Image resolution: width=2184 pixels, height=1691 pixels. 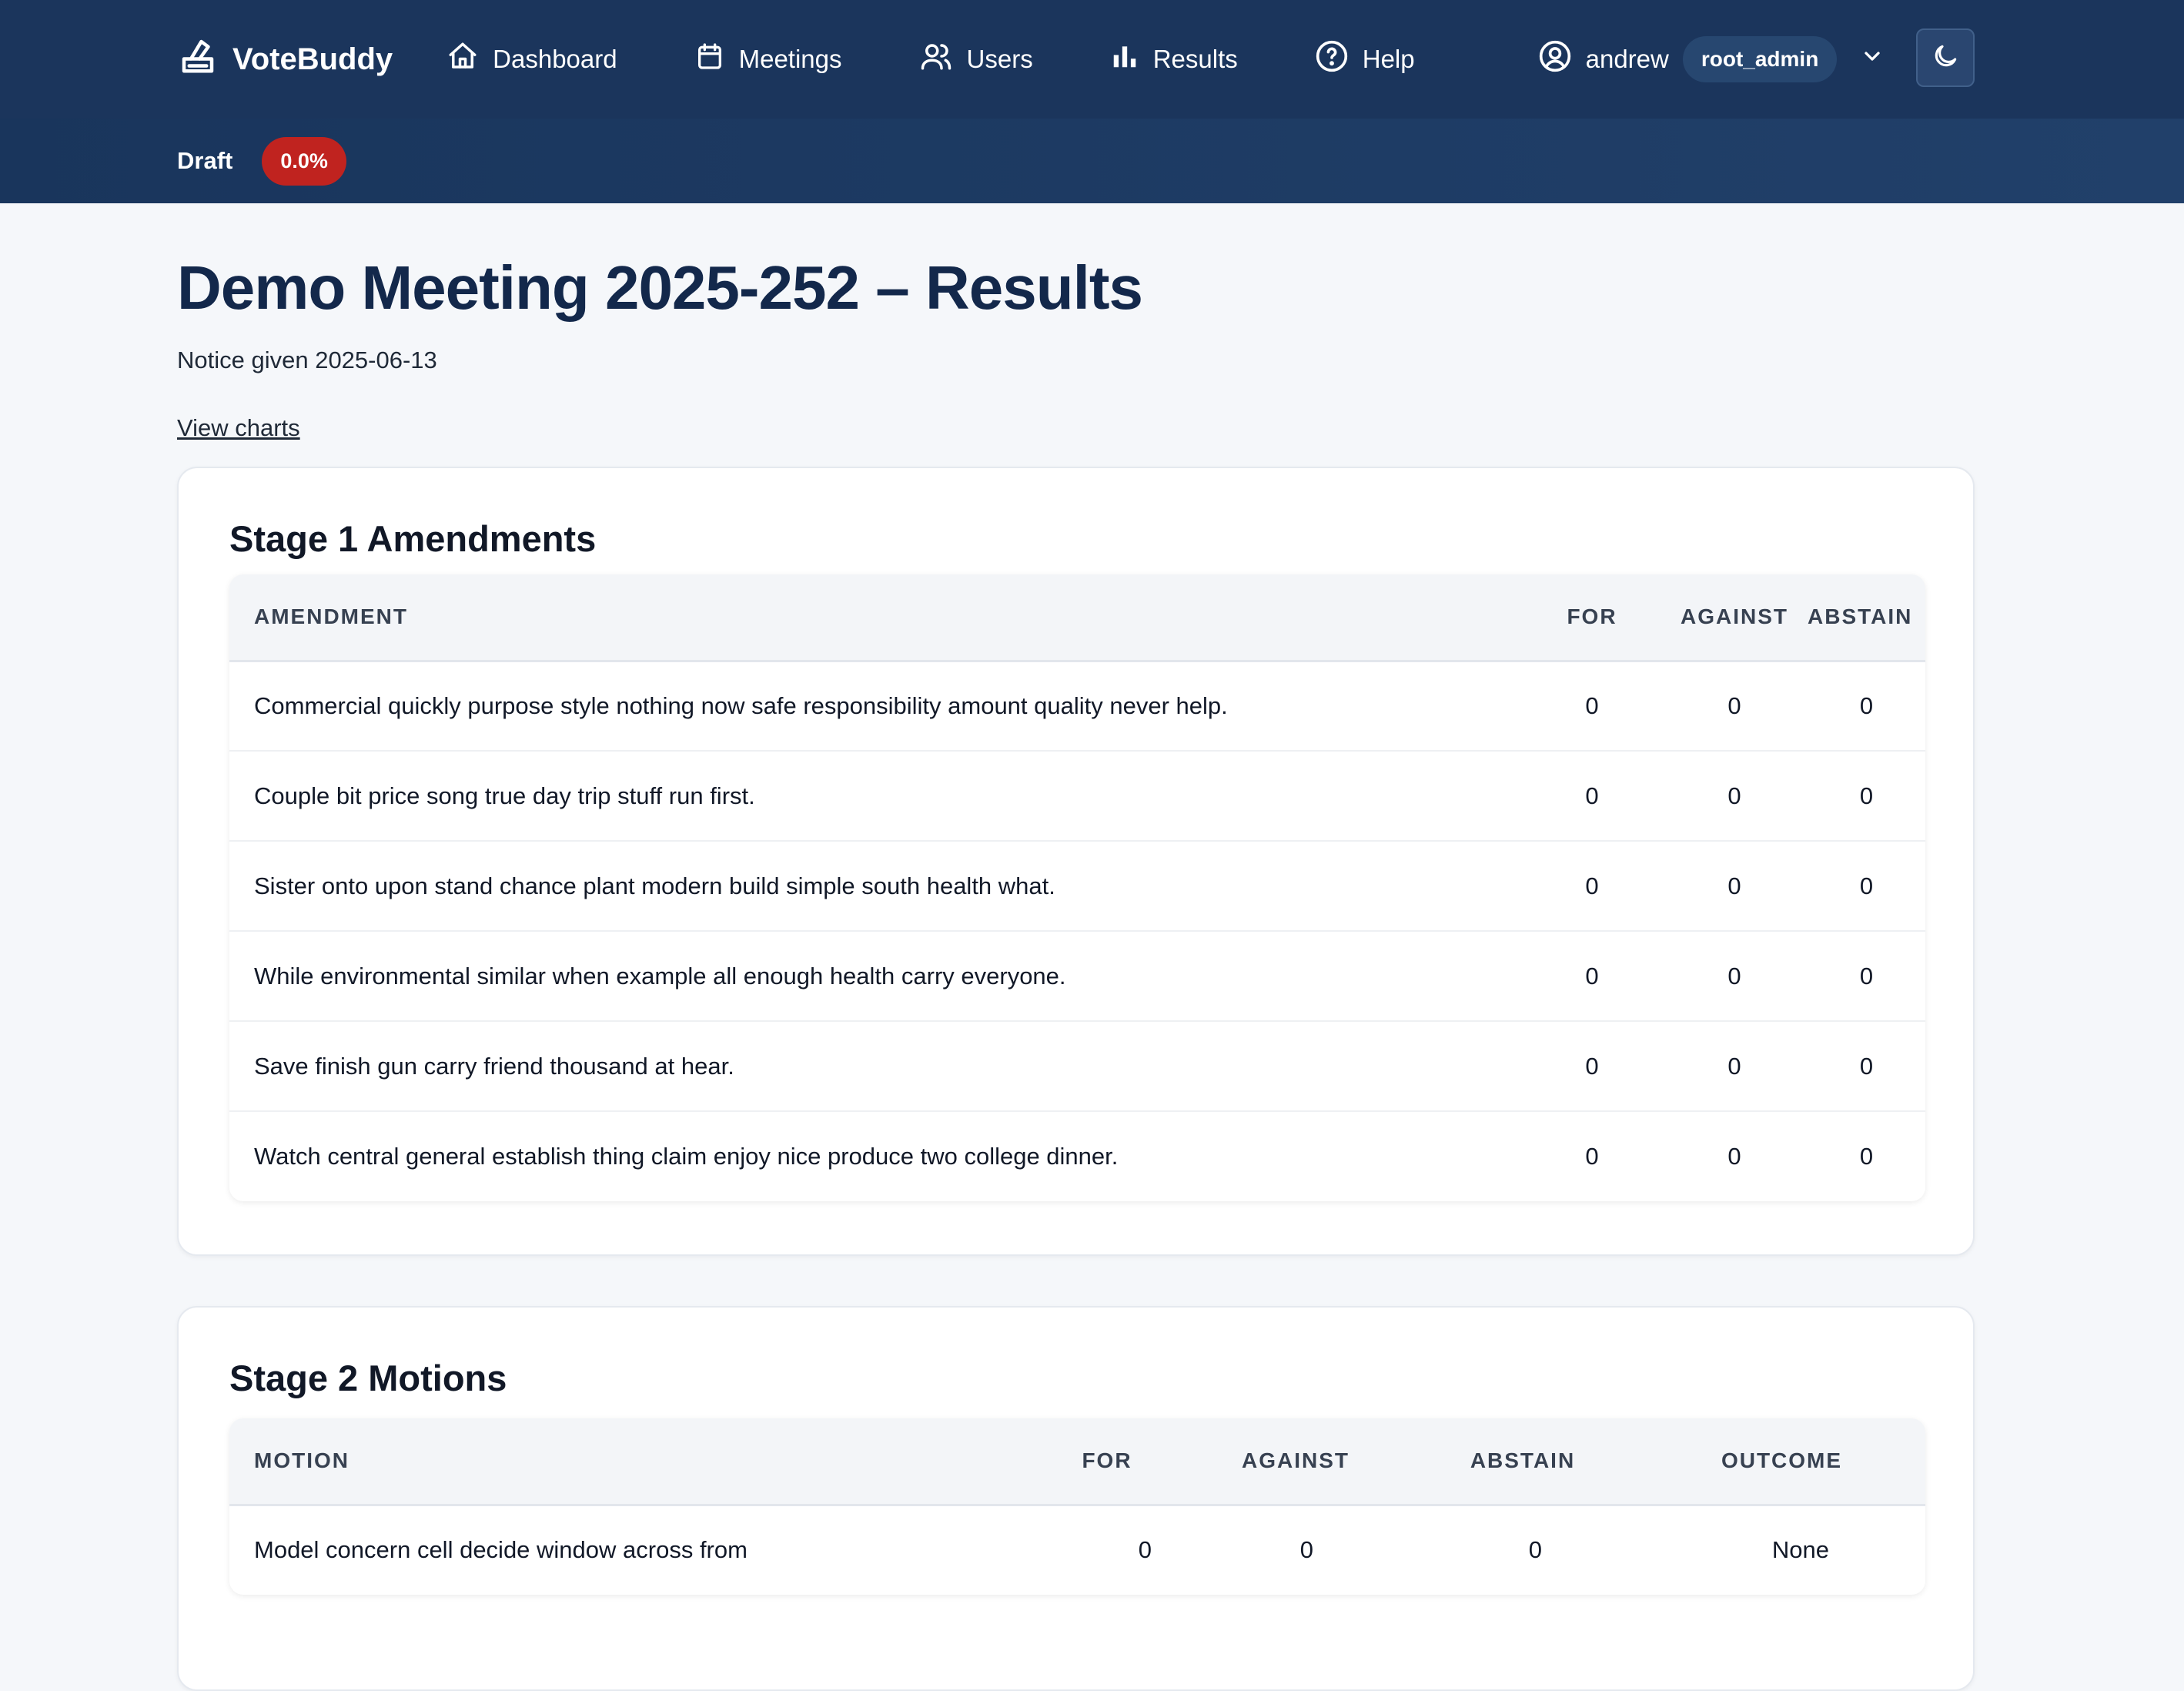 I want to click on chevron-down-icon, so click(x=1873, y=59).